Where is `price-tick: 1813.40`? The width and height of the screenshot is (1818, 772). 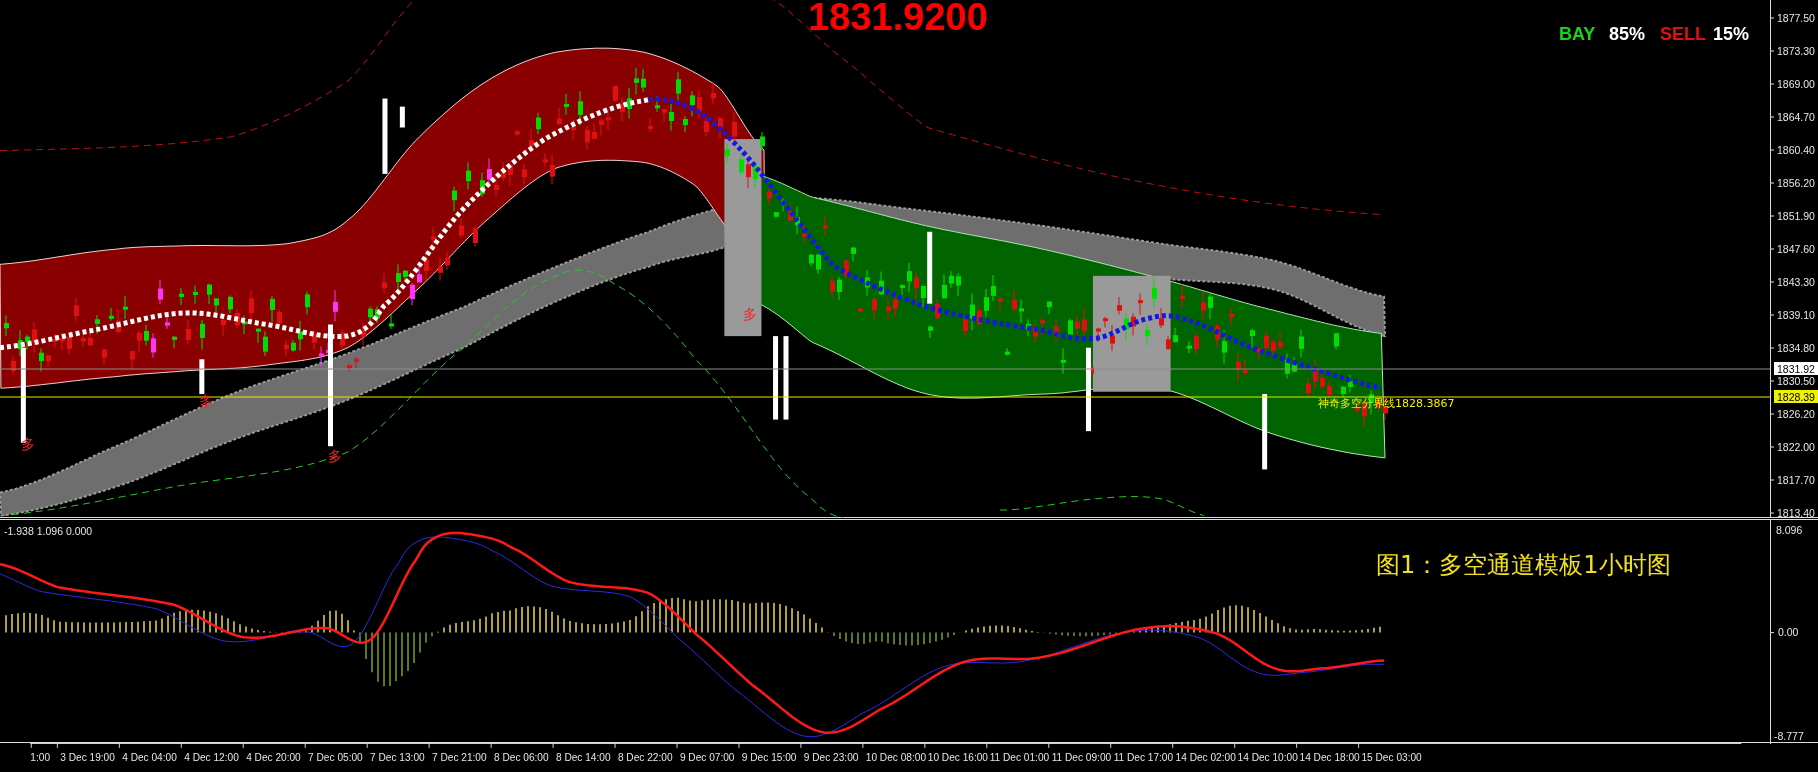
price-tick: 1813.40 is located at coordinates (1796, 512).